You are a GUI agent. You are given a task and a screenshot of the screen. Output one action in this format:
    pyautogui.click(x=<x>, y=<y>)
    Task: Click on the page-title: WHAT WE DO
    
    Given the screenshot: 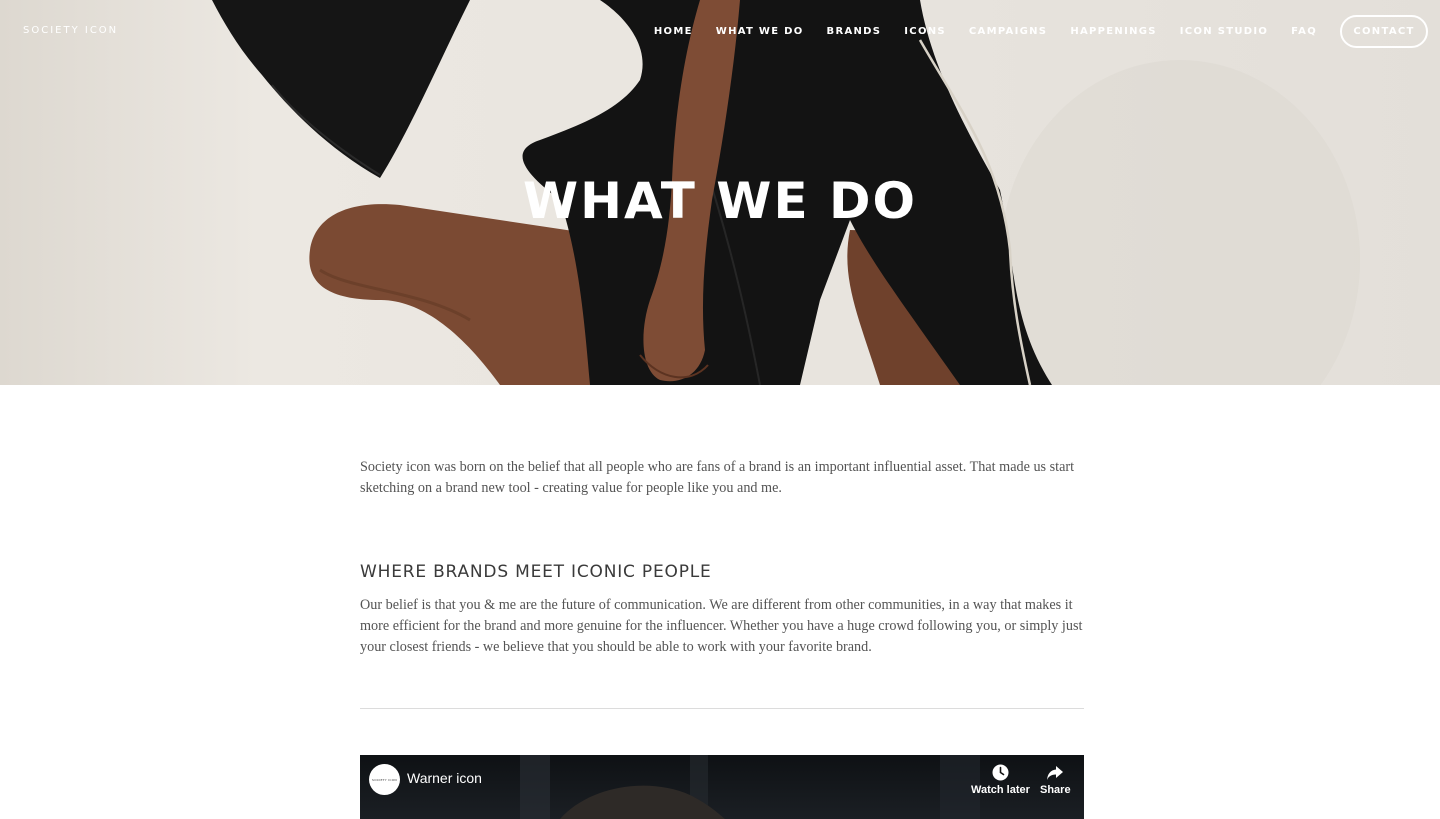 What is the action you would take?
    pyautogui.click(x=720, y=201)
    